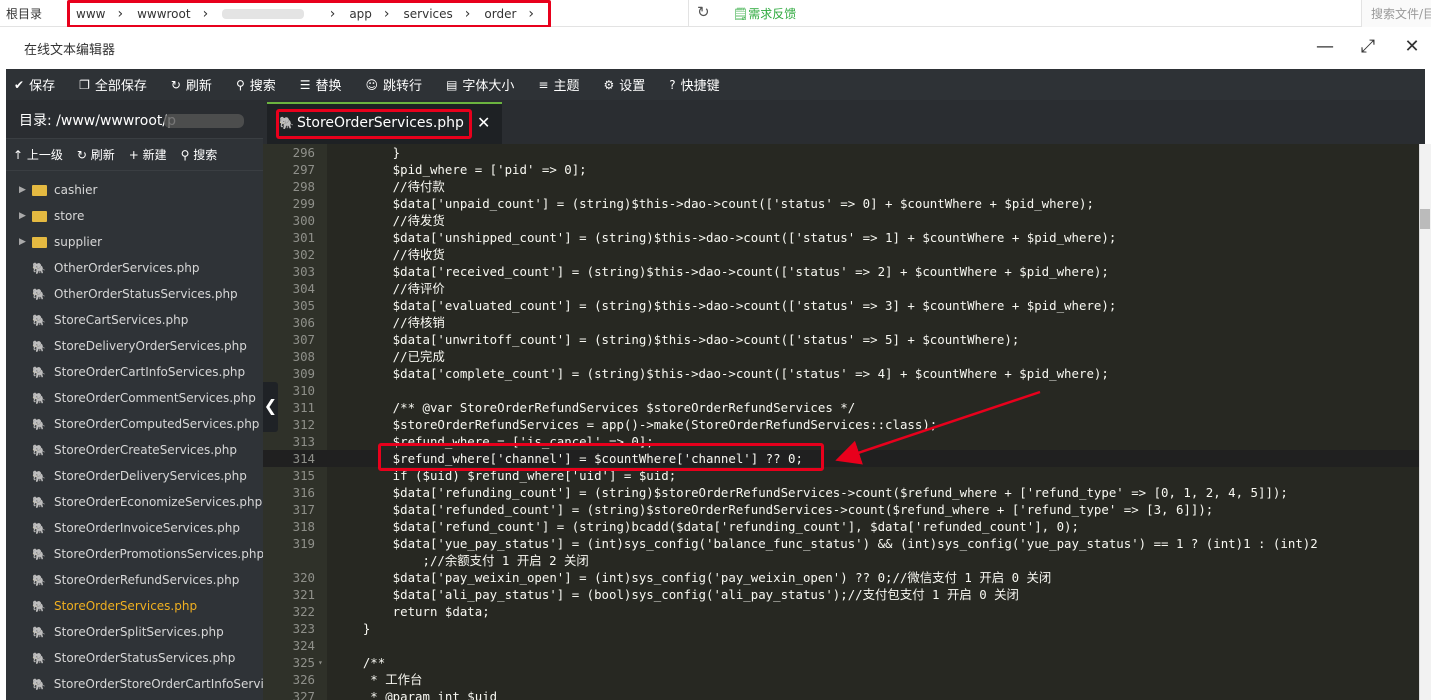 The image size is (1431, 700). What do you see at coordinates (134, 632) in the screenshot?
I see `file-item: 🐘 StoreOrderSplitServices.php` at bounding box center [134, 632].